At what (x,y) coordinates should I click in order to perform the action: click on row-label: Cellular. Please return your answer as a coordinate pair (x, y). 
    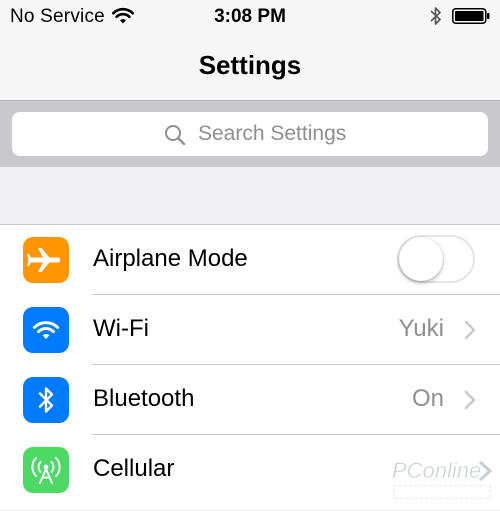
    Looking at the image, I should click on (134, 468).